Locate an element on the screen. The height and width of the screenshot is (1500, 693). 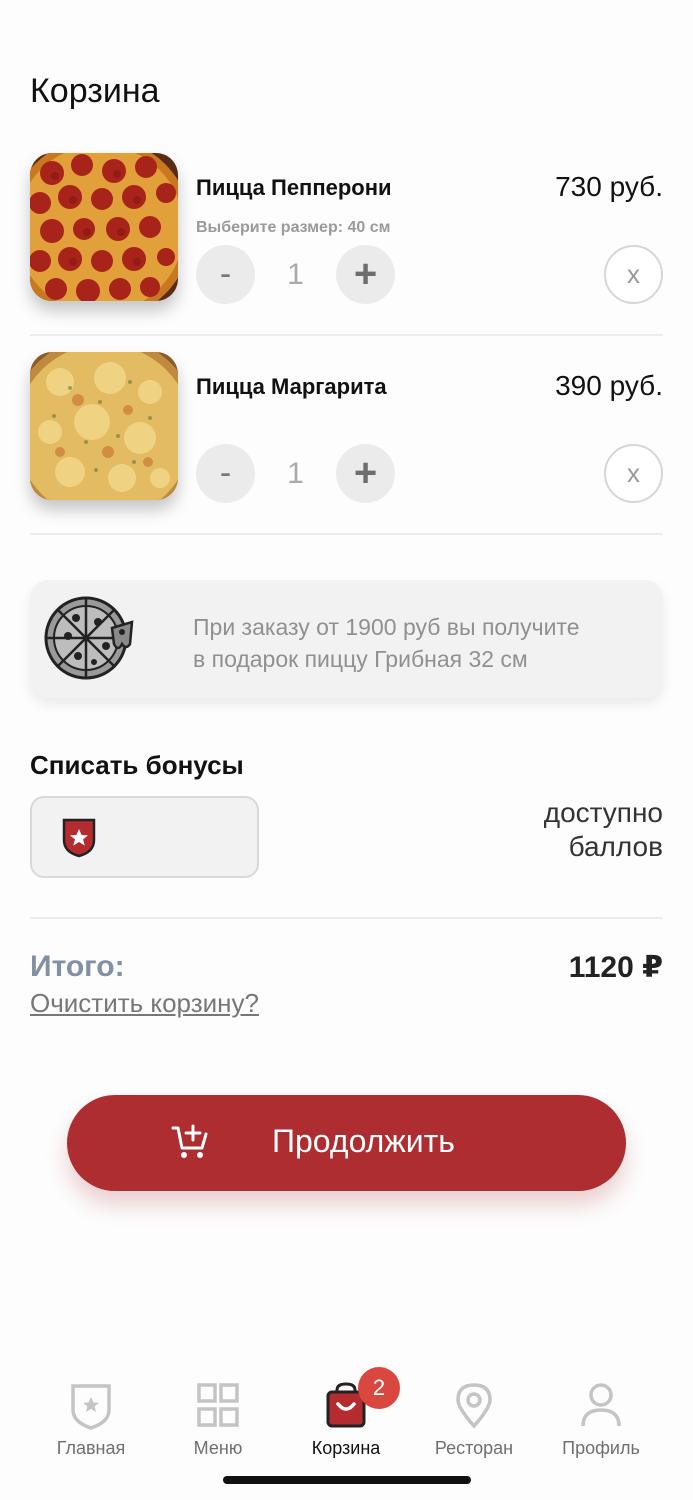
cart-plus-icon is located at coordinates (189, 1141).